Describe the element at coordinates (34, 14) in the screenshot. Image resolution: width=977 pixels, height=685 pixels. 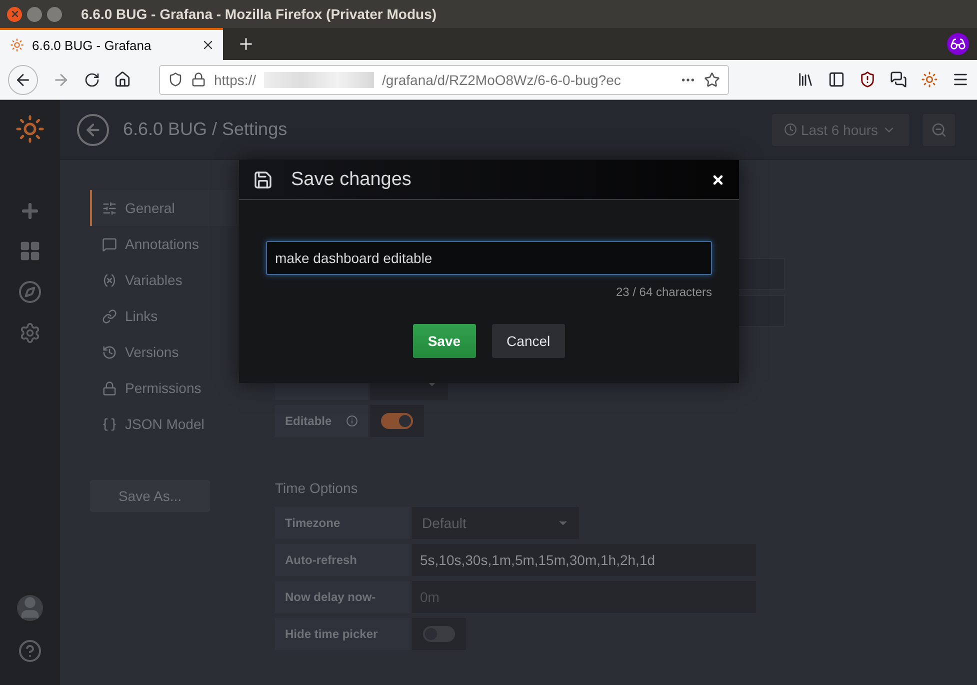
I see `minimize-button` at that location.